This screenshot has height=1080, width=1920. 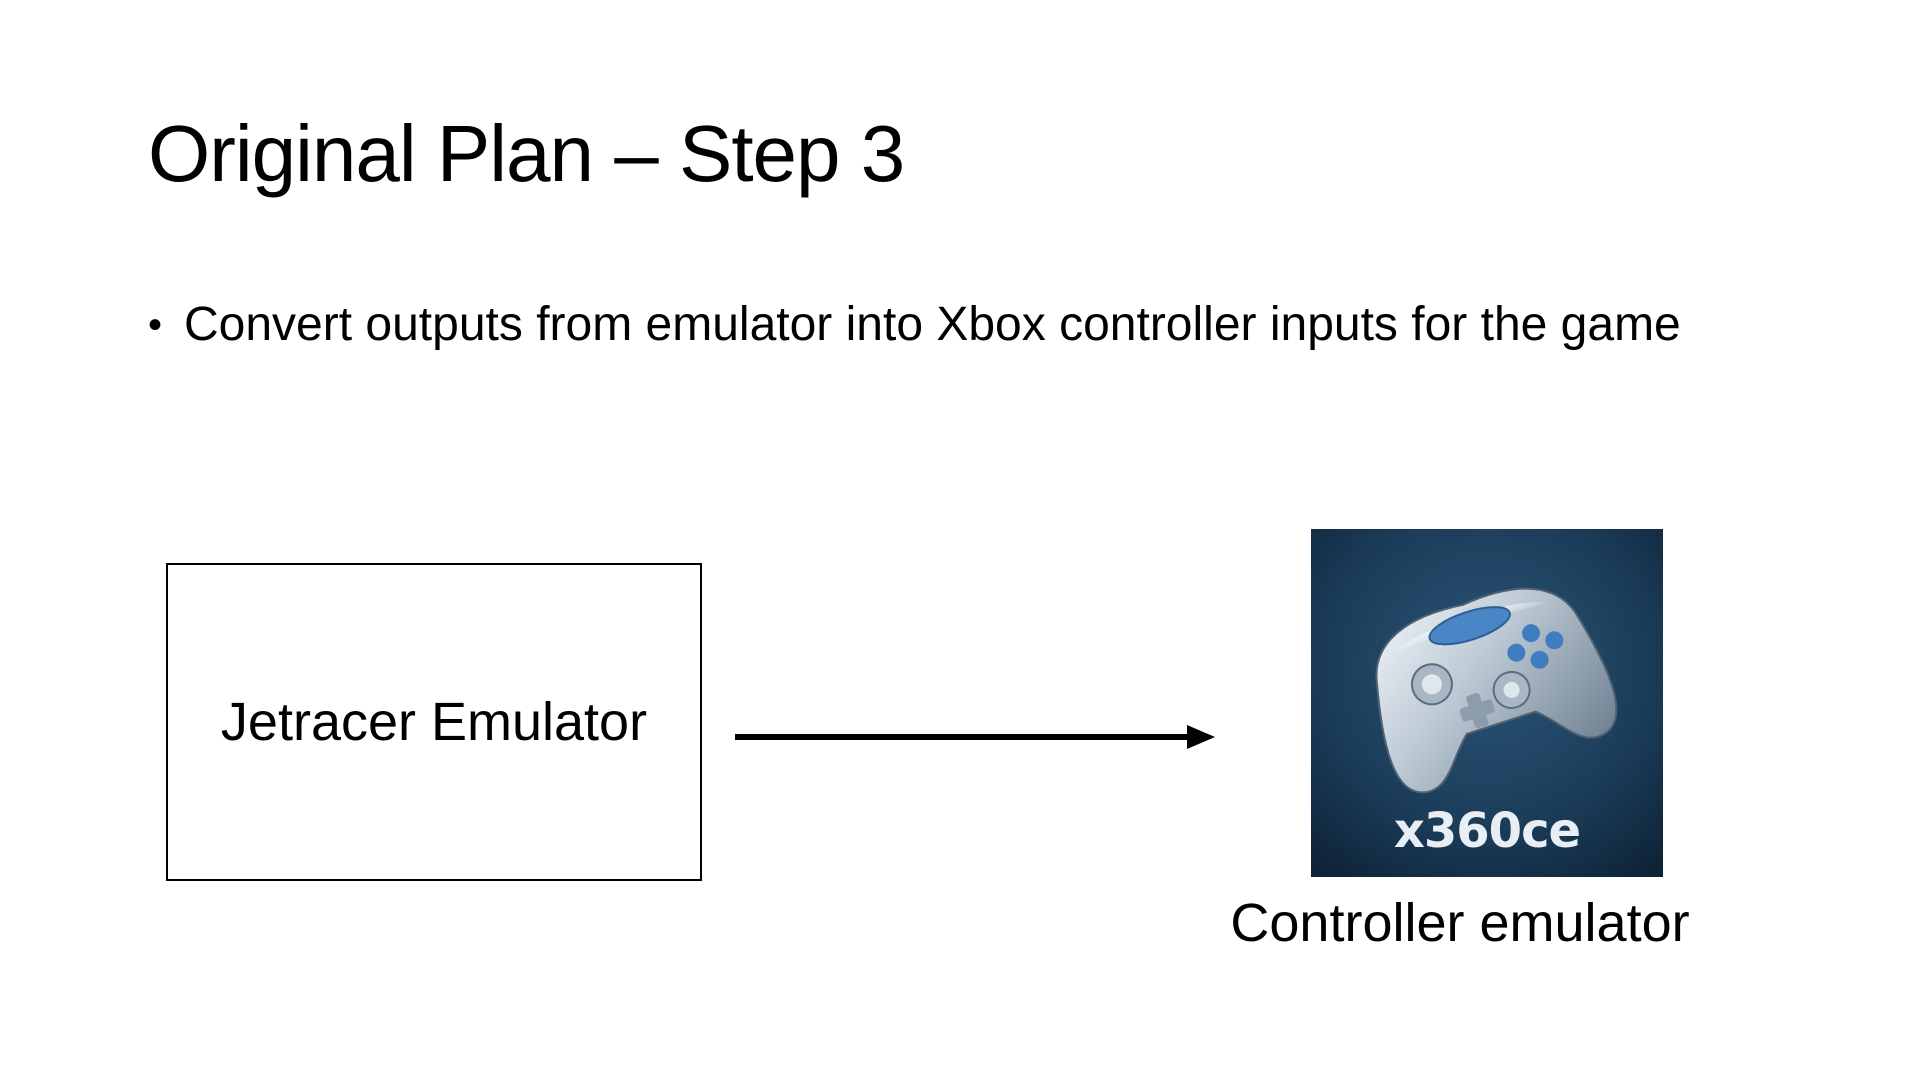 What do you see at coordinates (1460, 923) in the screenshot?
I see `controller-emulator-caption: Controller emulator` at bounding box center [1460, 923].